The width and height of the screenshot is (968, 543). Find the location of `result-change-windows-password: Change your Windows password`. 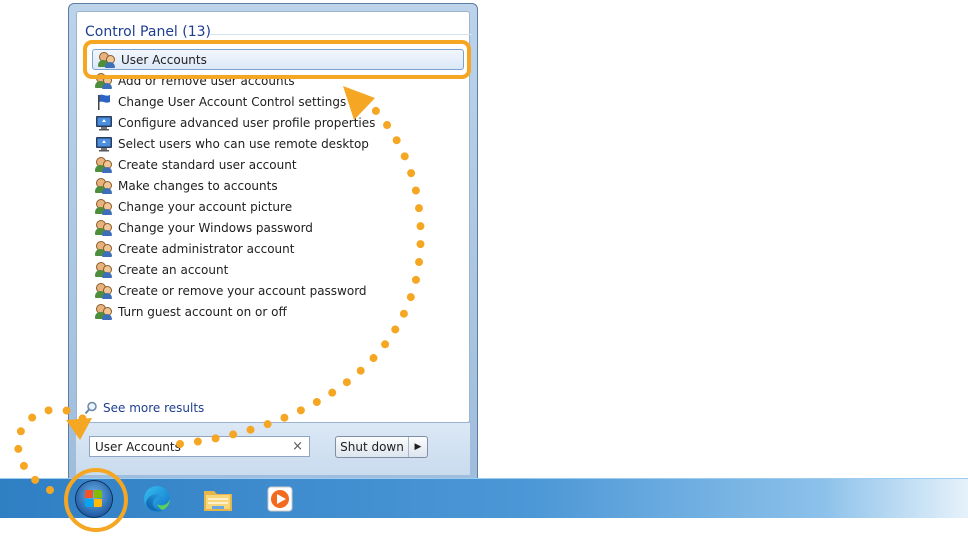

result-change-windows-password: Change your Windows password is located at coordinates (280, 227).